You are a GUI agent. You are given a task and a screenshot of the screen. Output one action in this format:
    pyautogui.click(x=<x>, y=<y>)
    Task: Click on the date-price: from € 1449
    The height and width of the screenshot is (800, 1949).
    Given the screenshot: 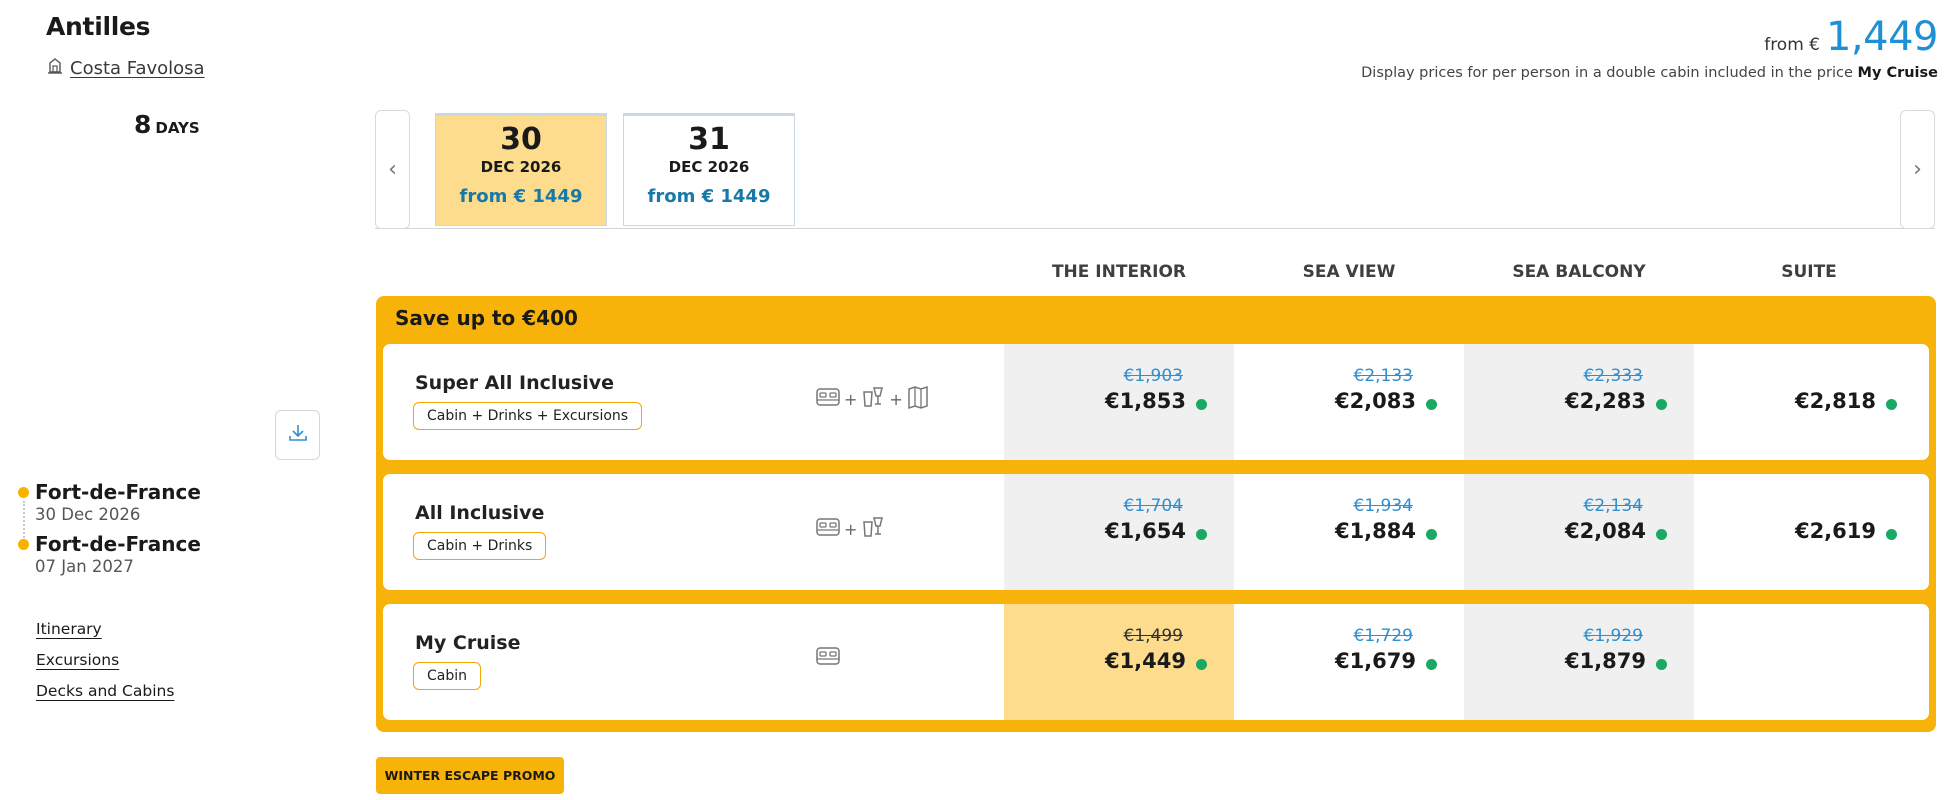 What is the action you would take?
    pyautogui.click(x=521, y=196)
    